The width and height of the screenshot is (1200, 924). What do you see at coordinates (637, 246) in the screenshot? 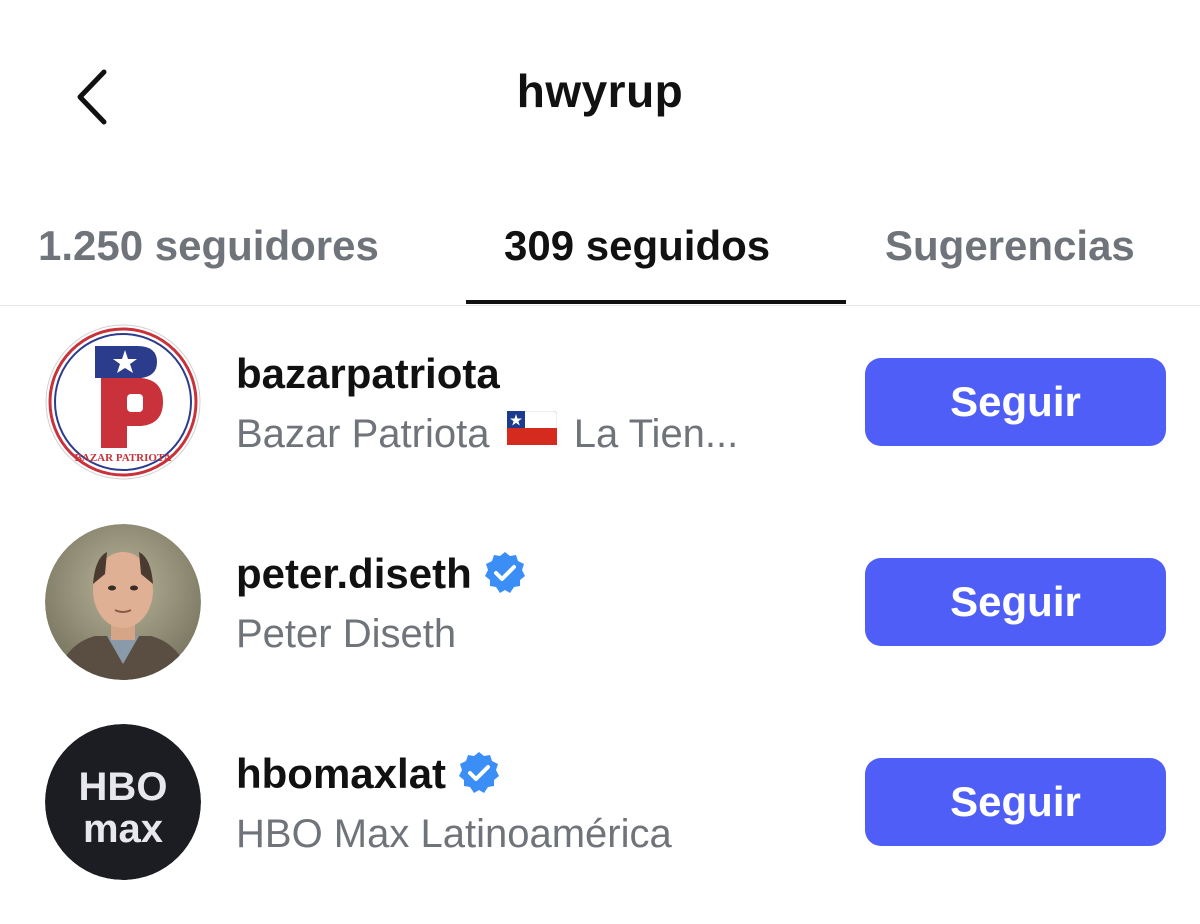
I see `tab-following: 309 seguidos` at bounding box center [637, 246].